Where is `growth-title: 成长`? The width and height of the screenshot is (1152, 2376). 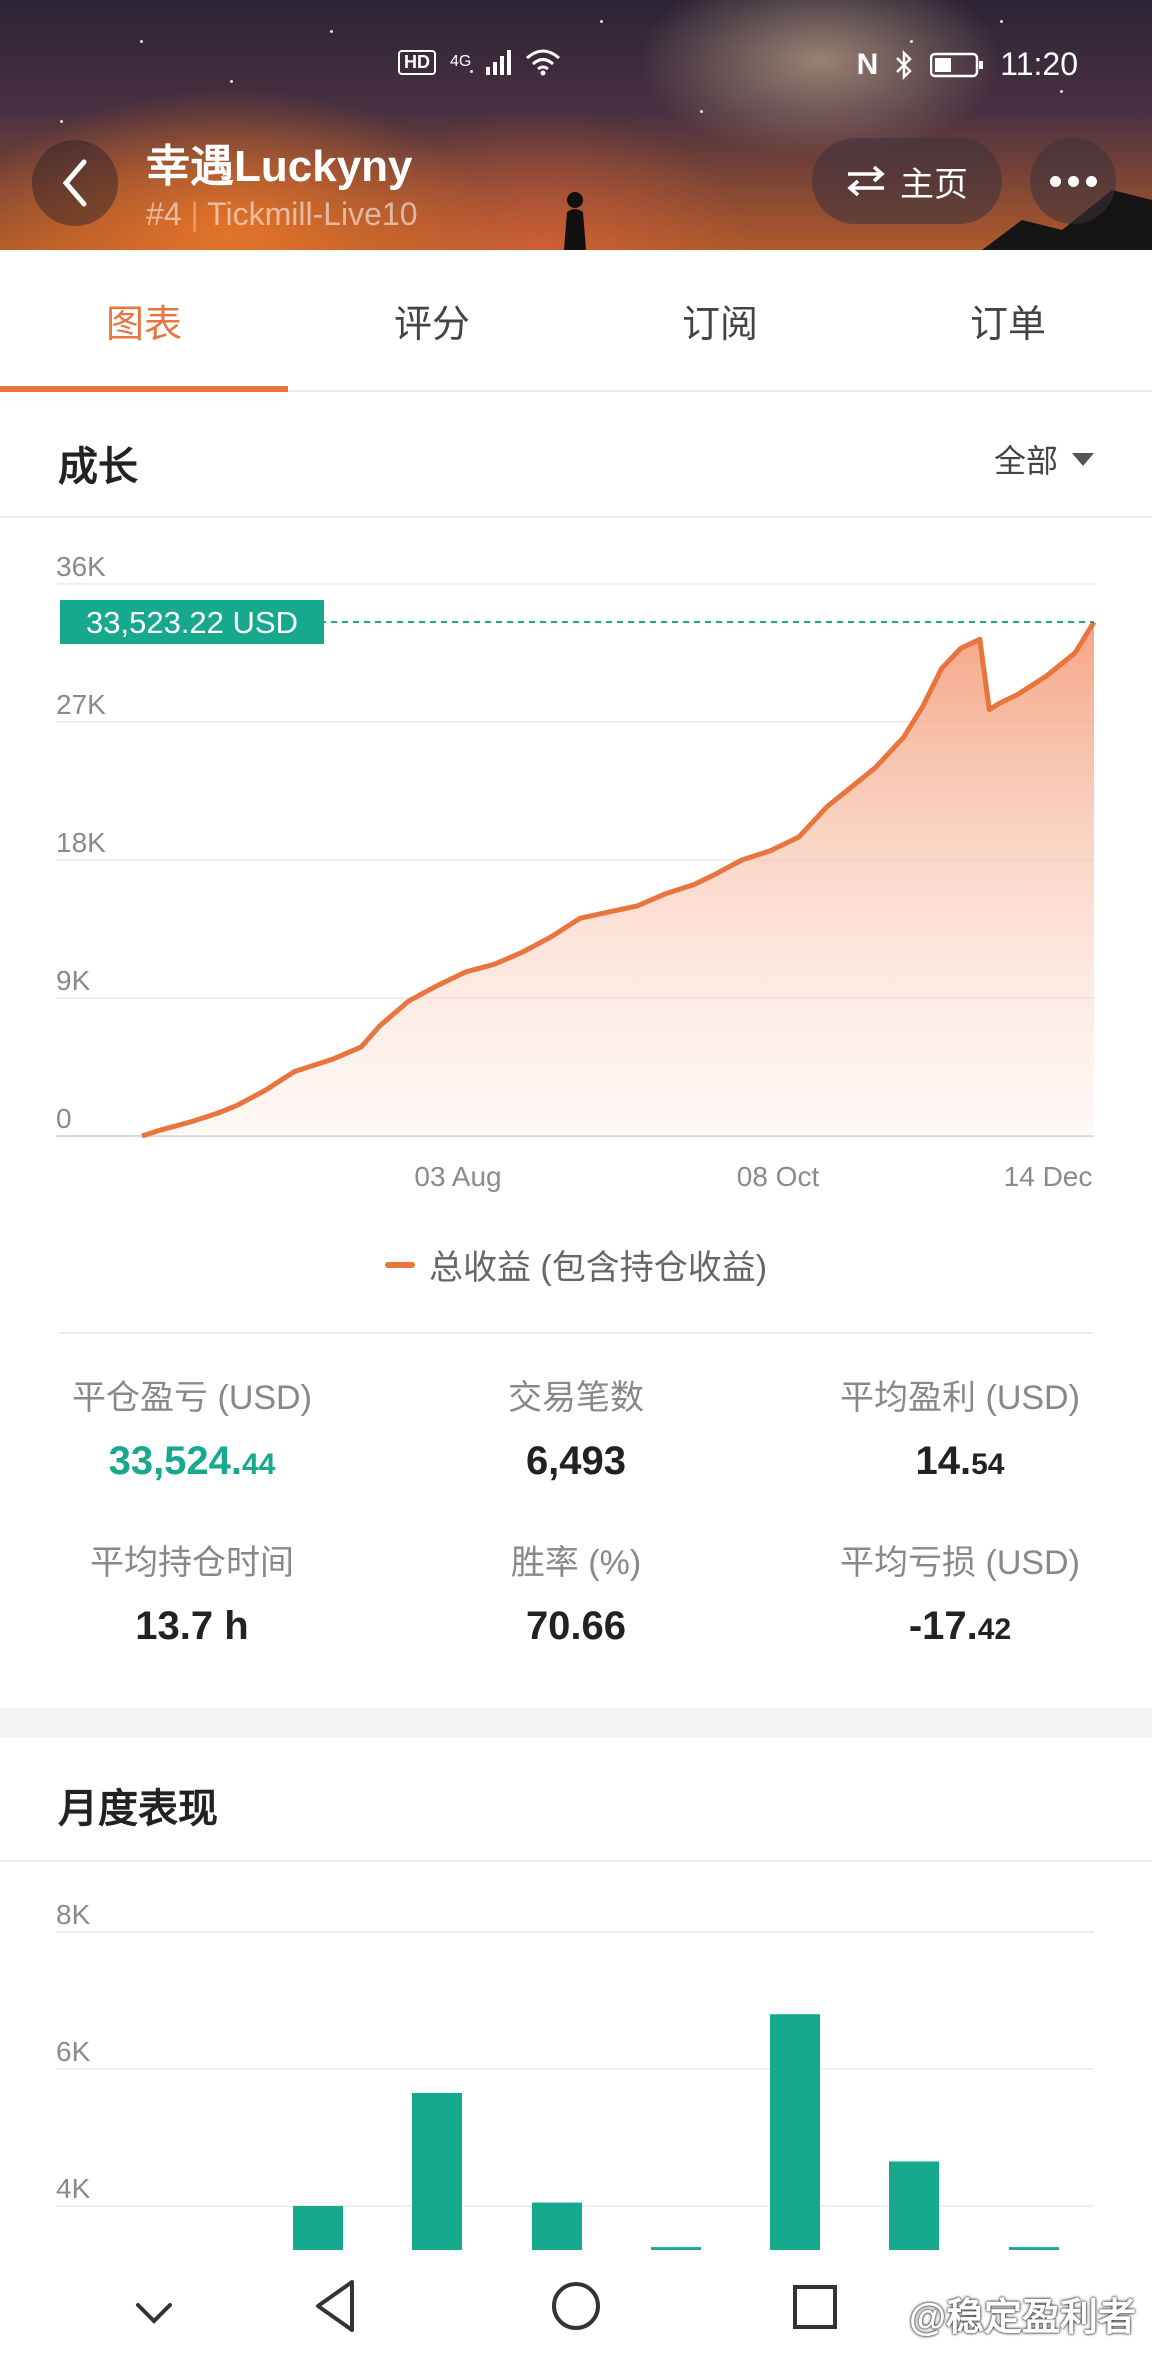 growth-title: 成长 is located at coordinates (98, 467).